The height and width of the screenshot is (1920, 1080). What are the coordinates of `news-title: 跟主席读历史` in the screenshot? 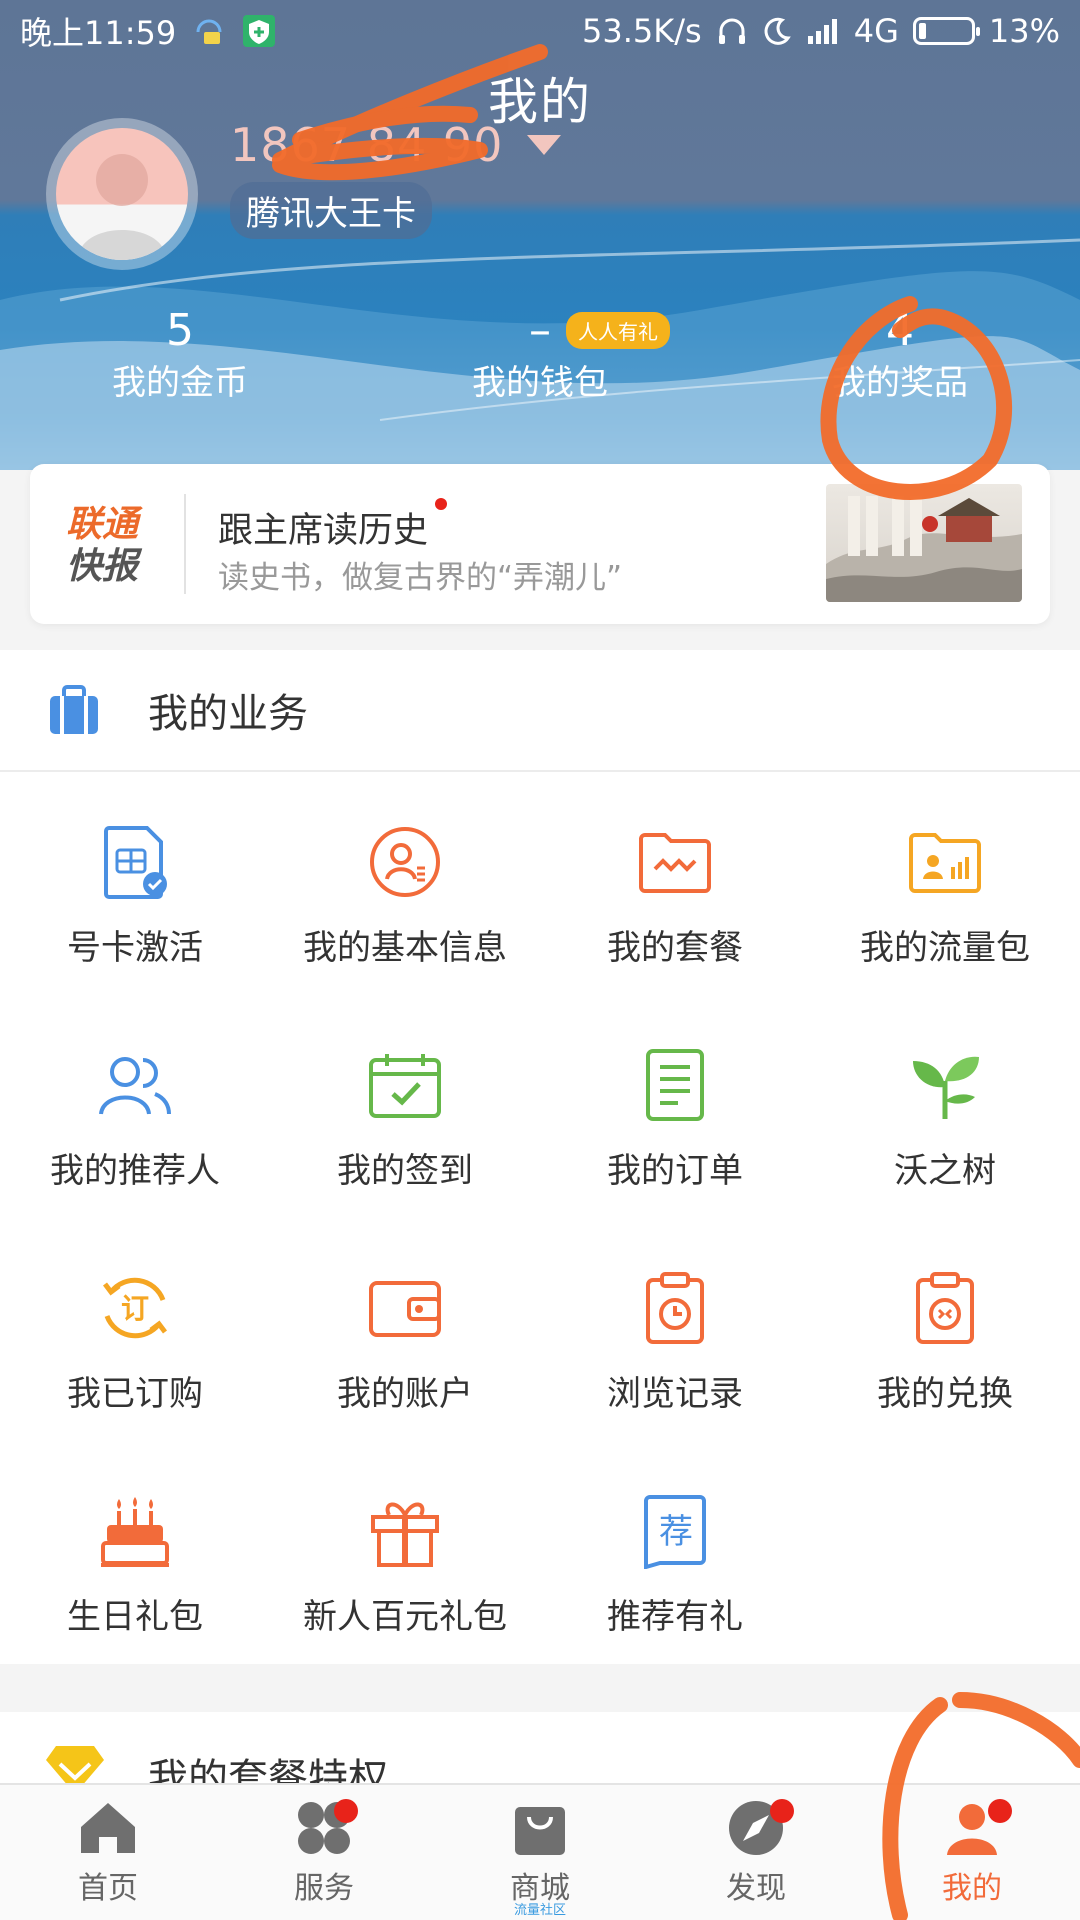 It's located at (323, 531).